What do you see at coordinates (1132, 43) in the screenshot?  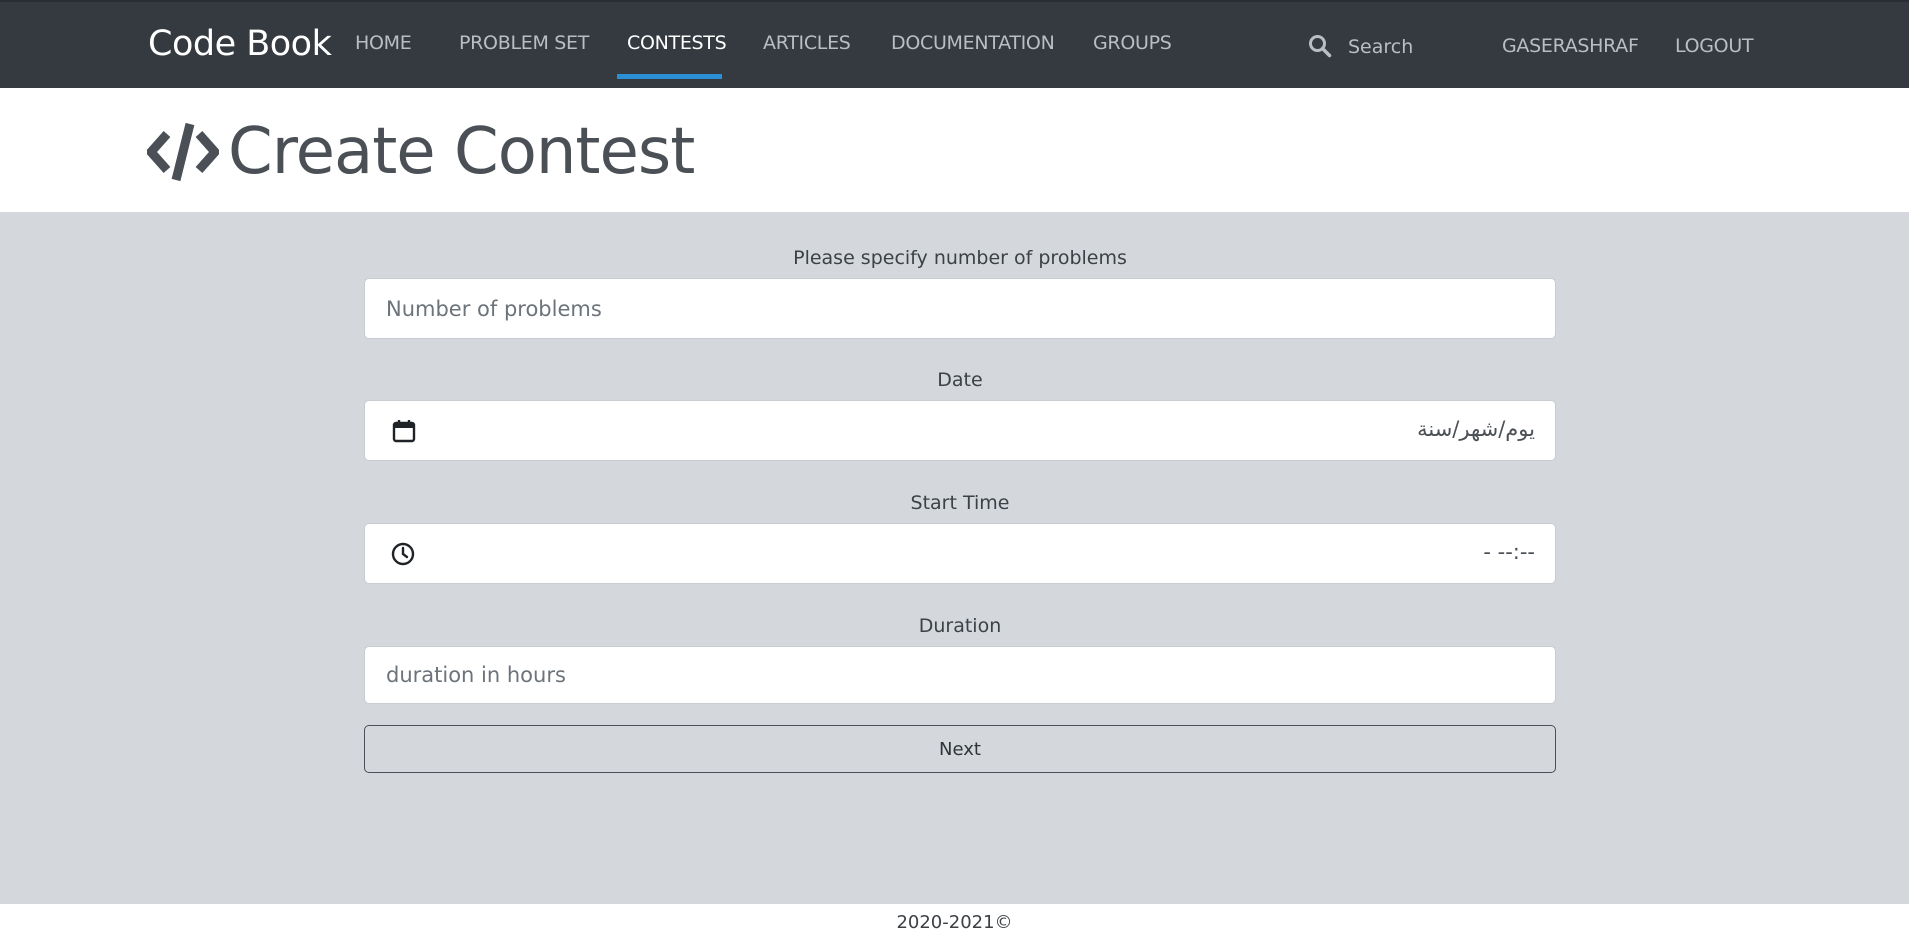 I see `nav-groups: GROUPS` at bounding box center [1132, 43].